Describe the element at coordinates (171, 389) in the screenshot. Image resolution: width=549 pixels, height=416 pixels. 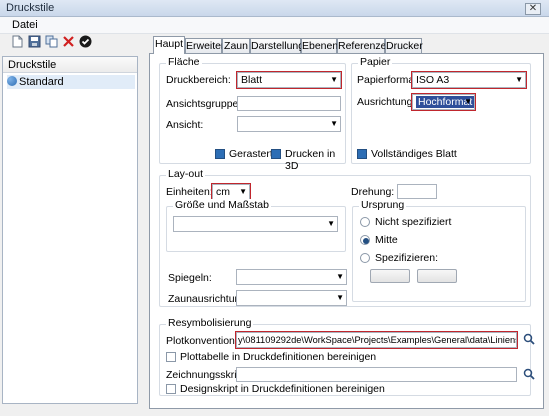
I see `design-bereinigen-checkbox` at that location.